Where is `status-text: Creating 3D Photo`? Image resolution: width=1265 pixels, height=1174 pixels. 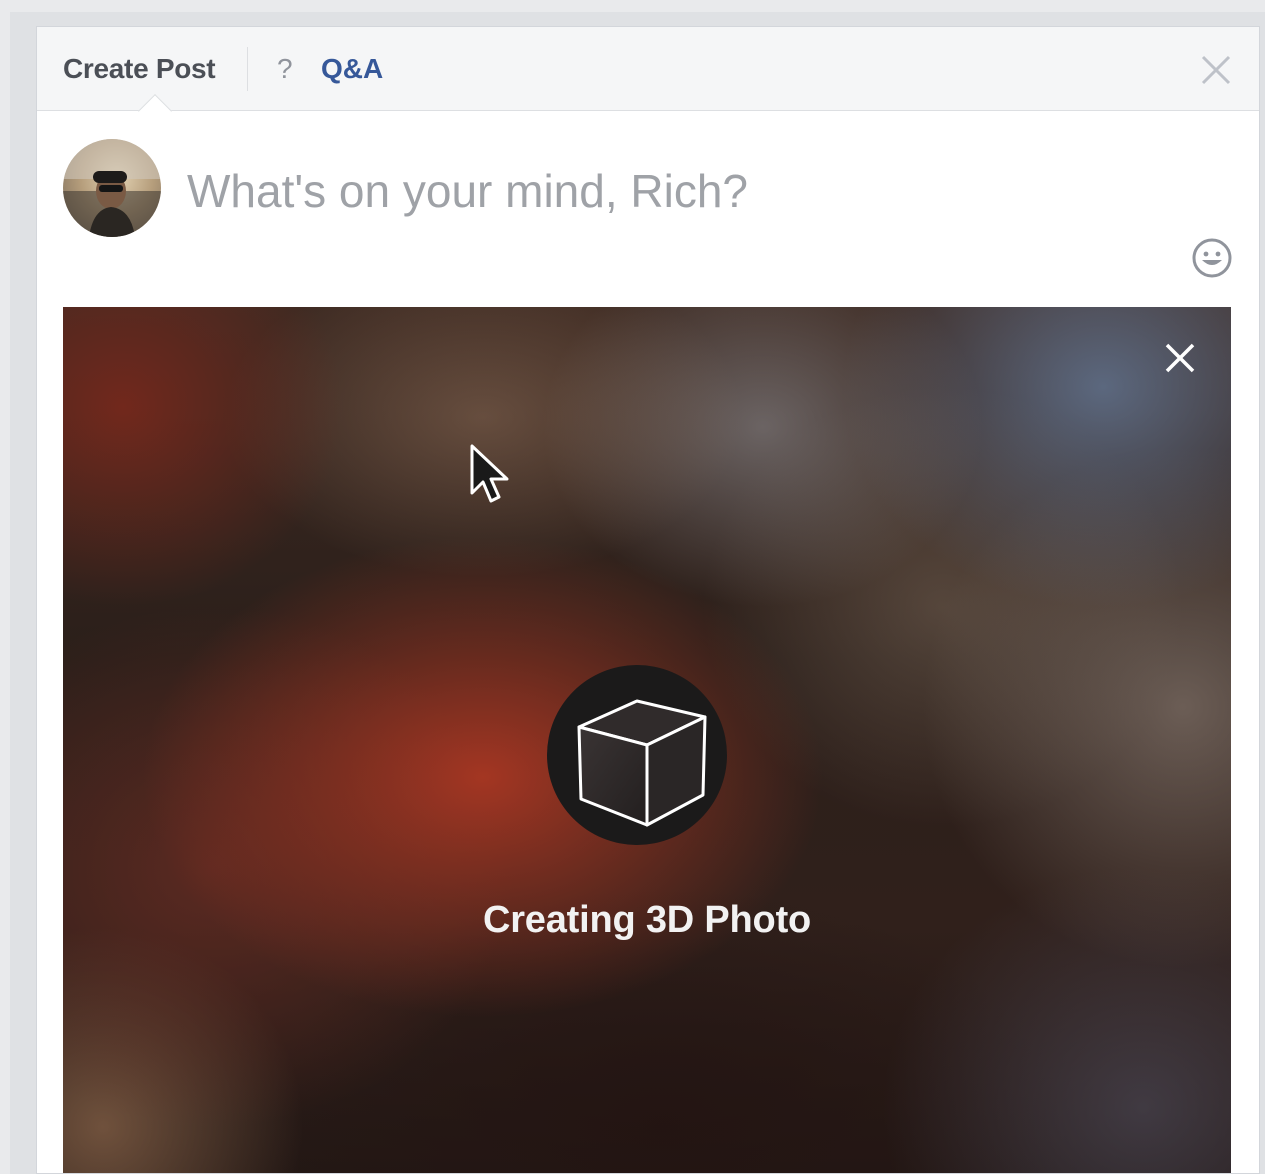
status-text: Creating 3D Photo is located at coordinates (647, 920).